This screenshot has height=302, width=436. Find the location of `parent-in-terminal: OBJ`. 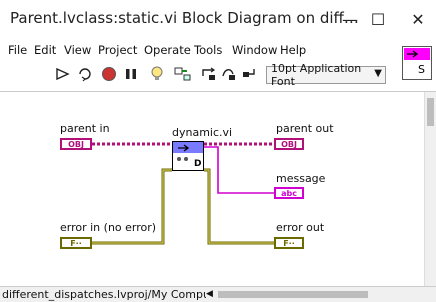

parent-in-terminal: OBJ is located at coordinates (76, 144).